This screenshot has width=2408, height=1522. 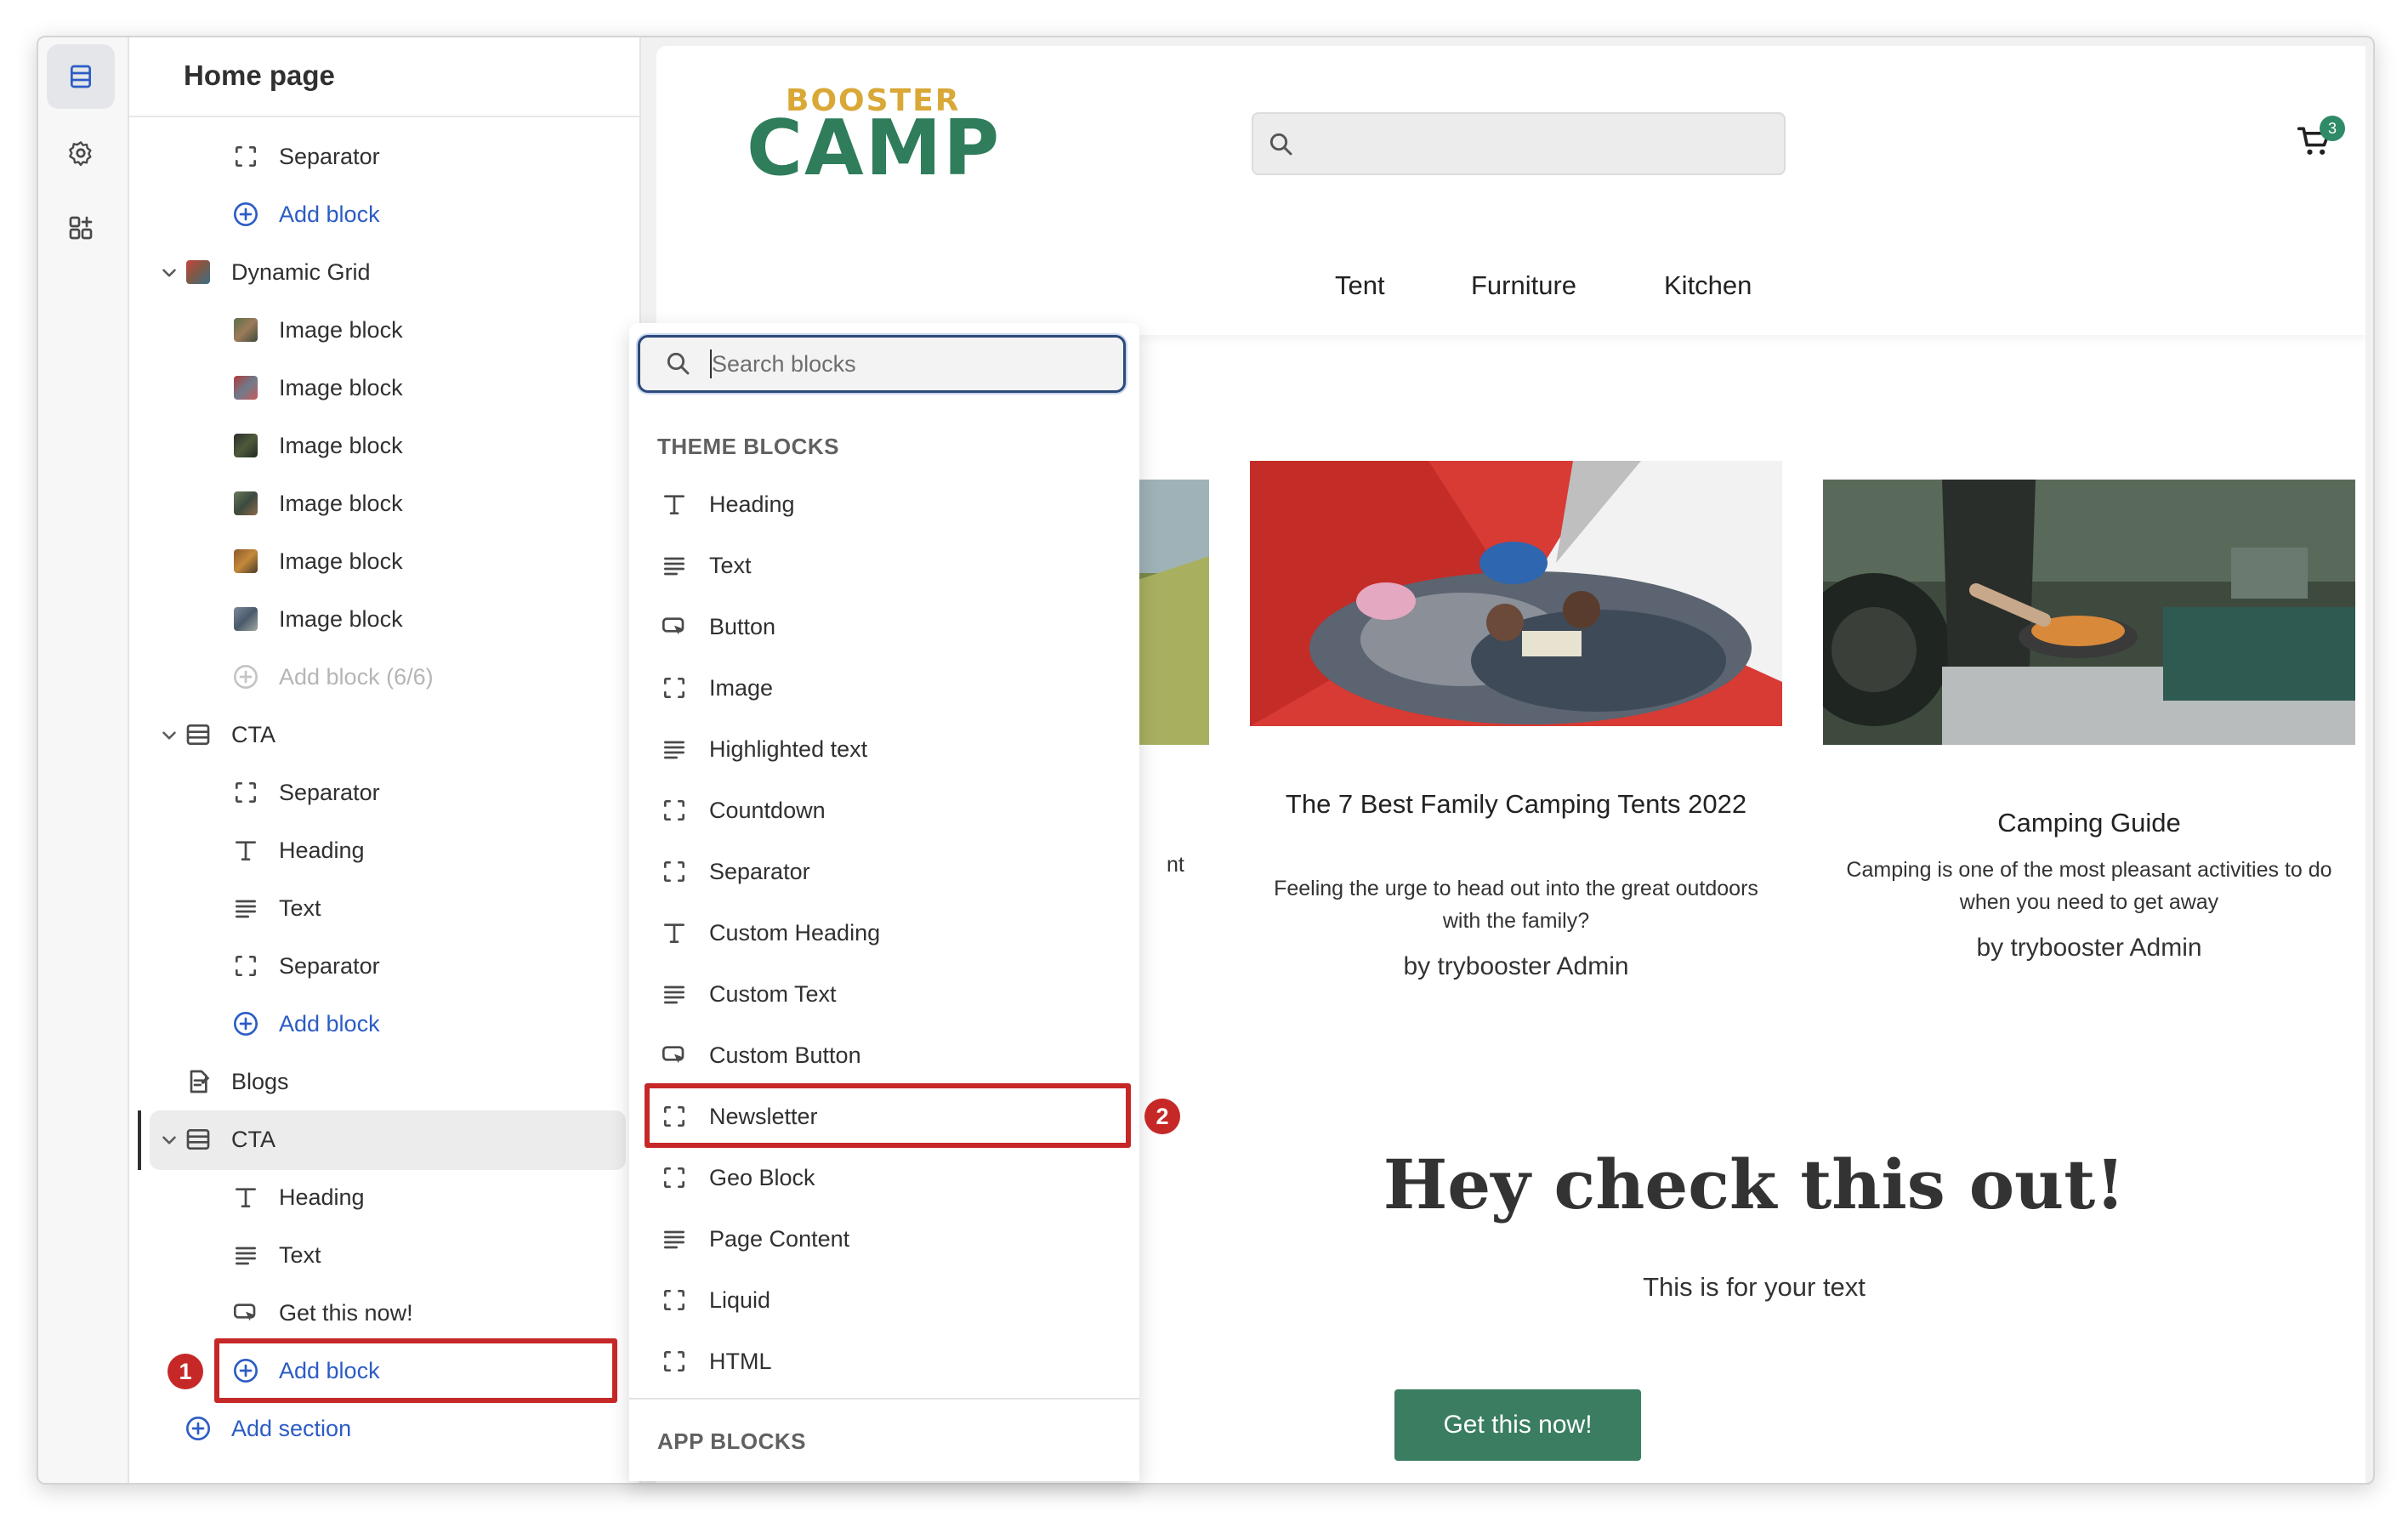 I want to click on step-marker-2: 2, so click(x=1162, y=1116).